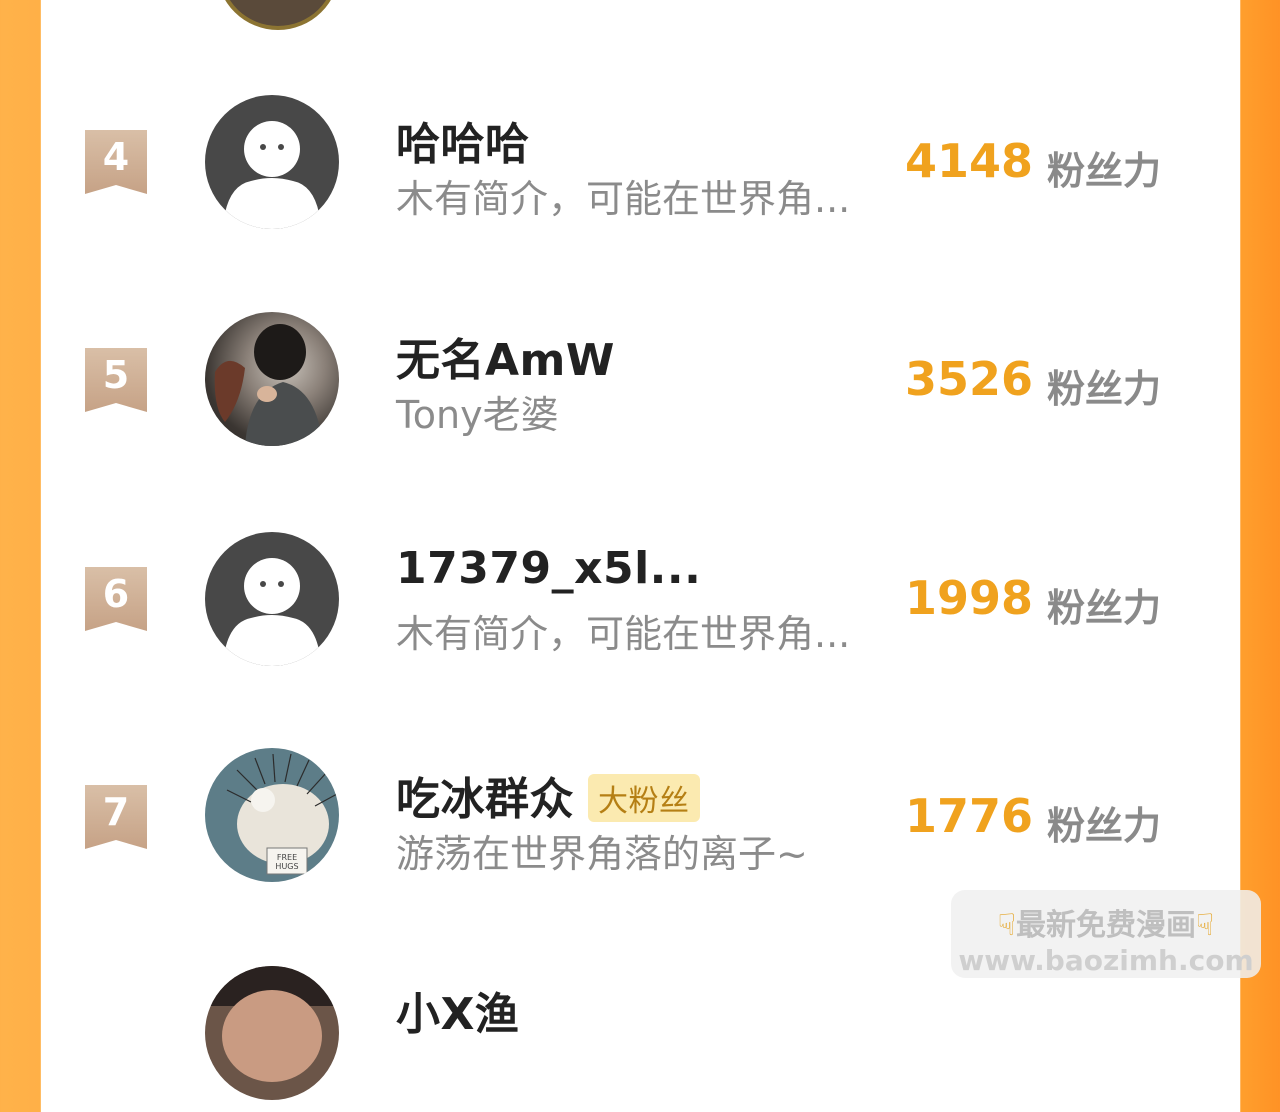 Image resolution: width=1280 pixels, height=1112 pixels. Describe the element at coordinates (968, 598) in the screenshot. I see `fan-power-score: 1998` at that location.